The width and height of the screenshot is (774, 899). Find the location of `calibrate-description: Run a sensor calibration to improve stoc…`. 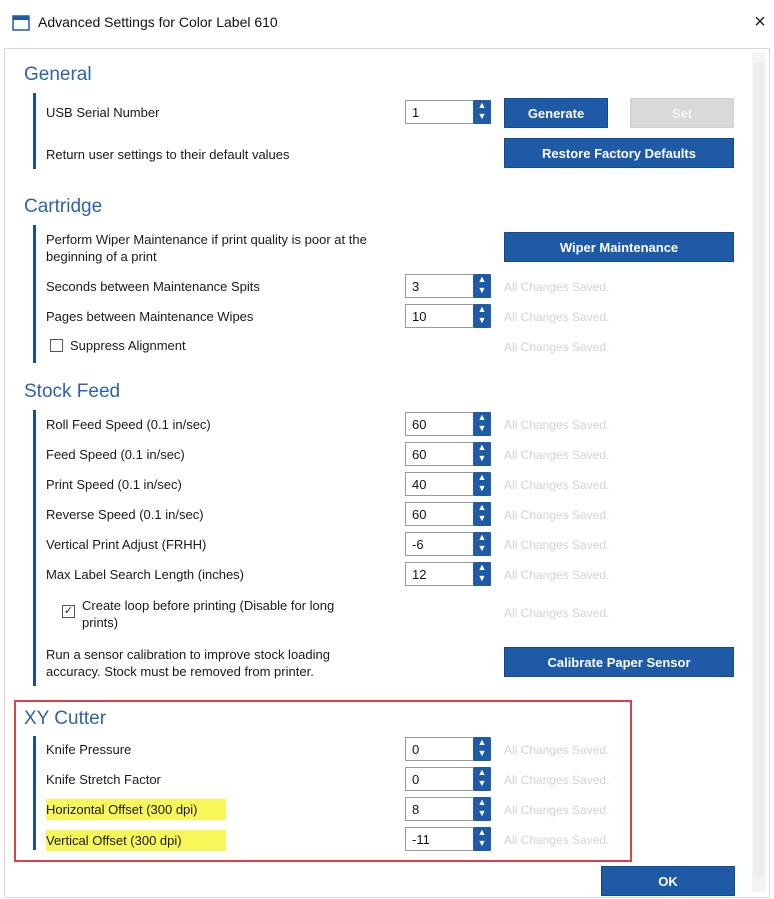

calibrate-description: Run a sensor calibration to improve stoc… is located at coordinates (188, 663).